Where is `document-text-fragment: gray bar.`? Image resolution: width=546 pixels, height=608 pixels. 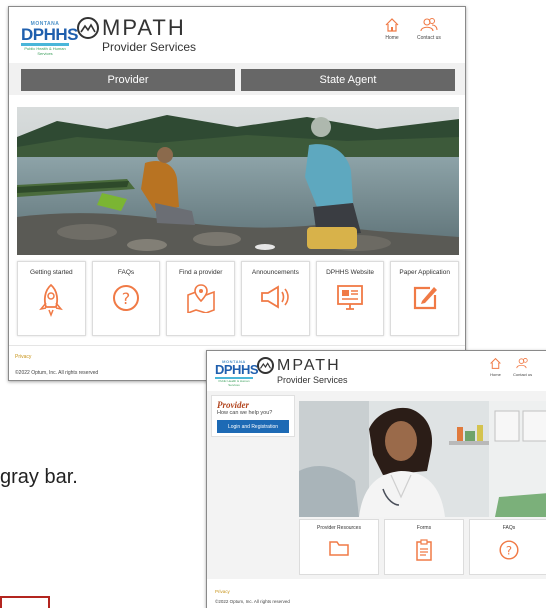 document-text-fragment: gray bar. is located at coordinates (39, 477).